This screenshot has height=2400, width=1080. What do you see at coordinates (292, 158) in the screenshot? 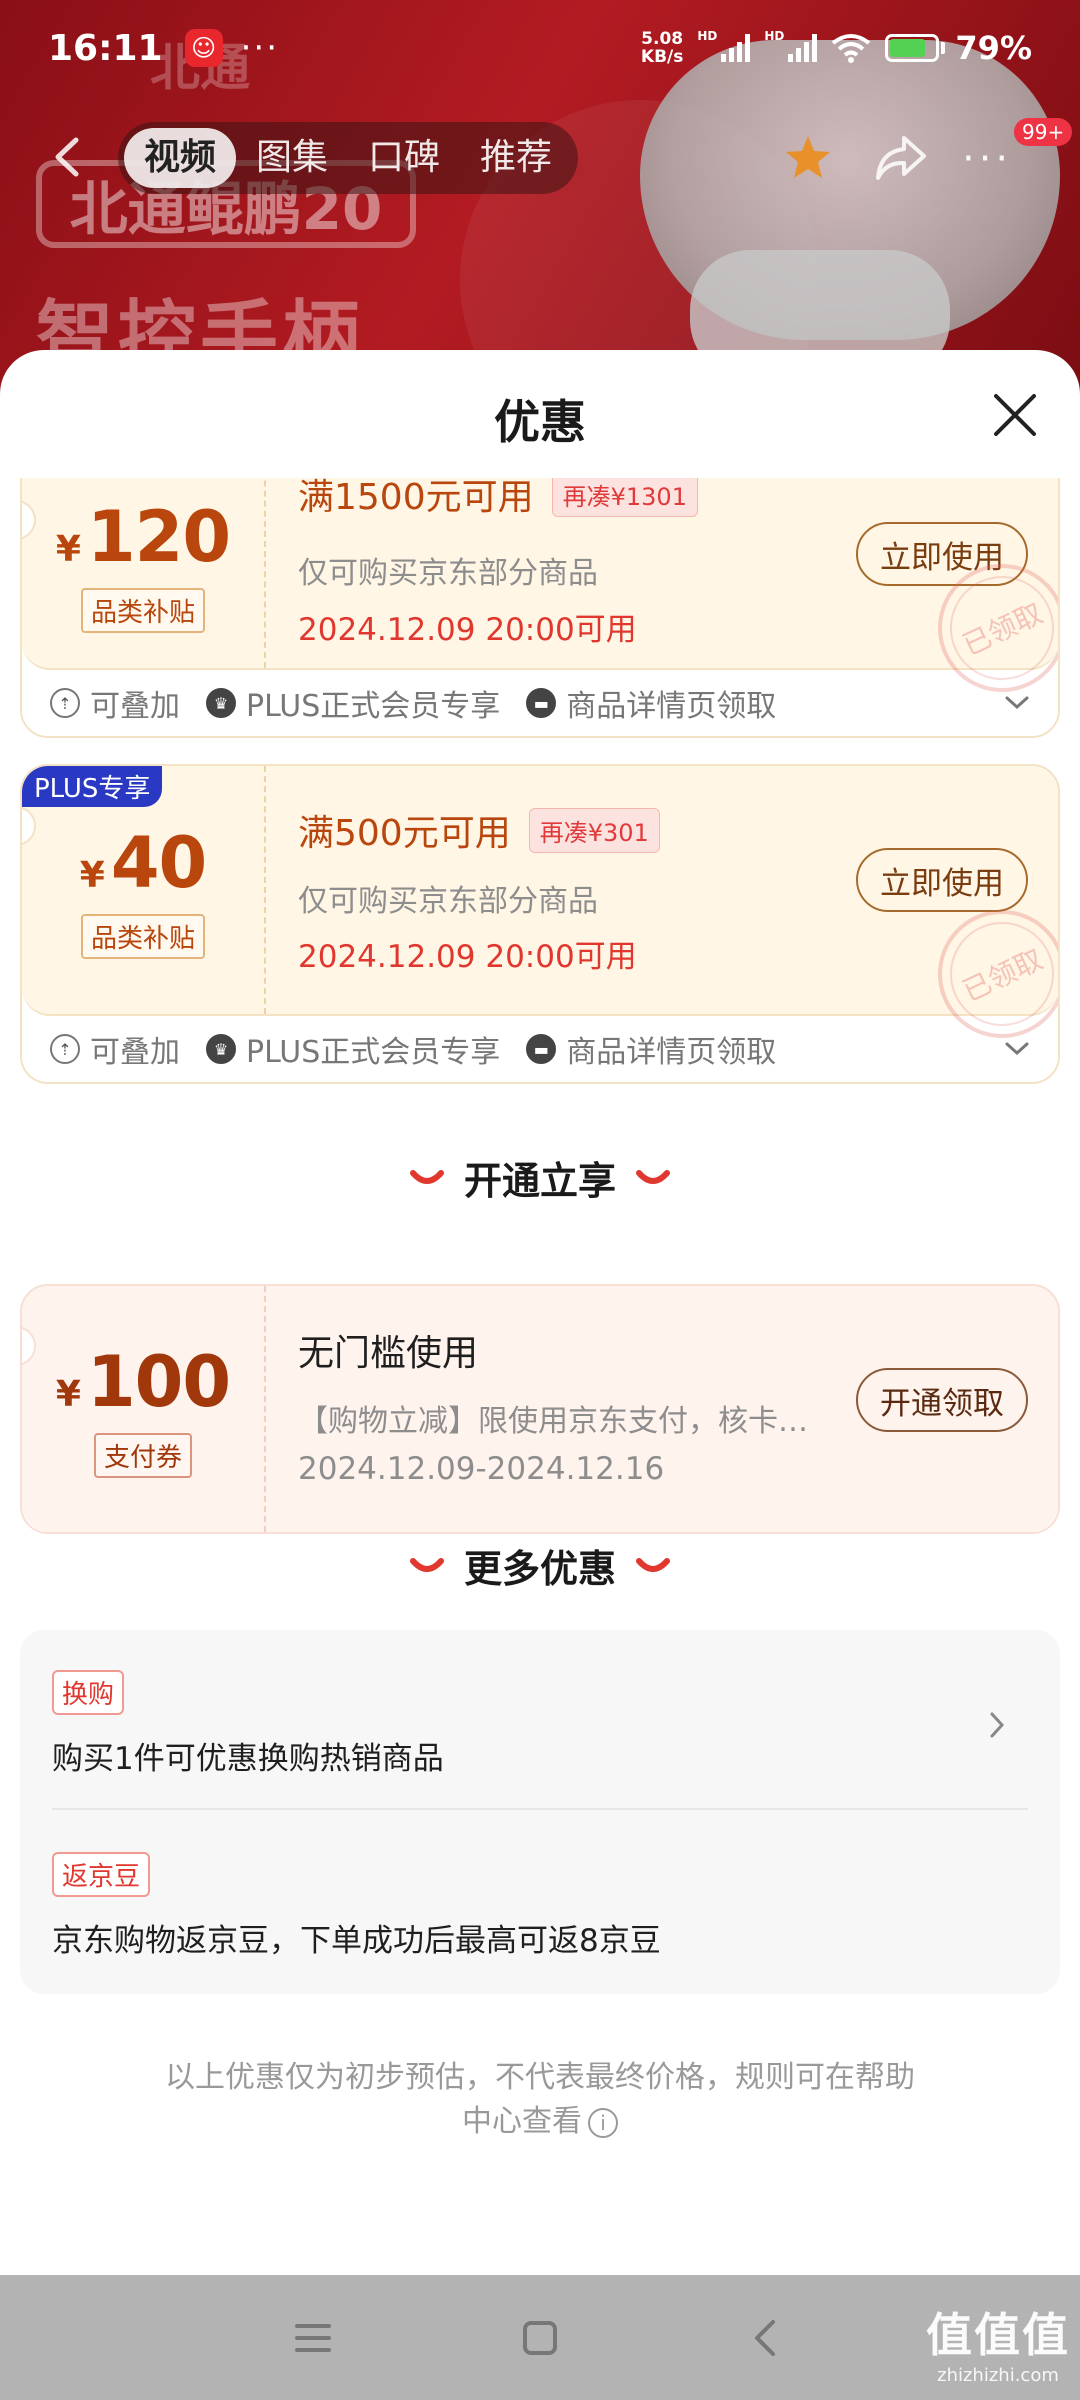
I see `tab-gallery: 图集` at bounding box center [292, 158].